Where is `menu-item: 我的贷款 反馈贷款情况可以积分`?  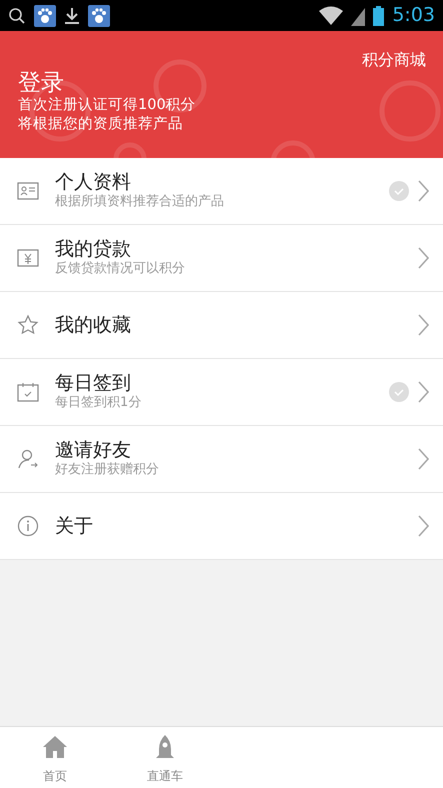 menu-item: 我的贷款 反馈贷款情况可以积分 is located at coordinates (221, 258).